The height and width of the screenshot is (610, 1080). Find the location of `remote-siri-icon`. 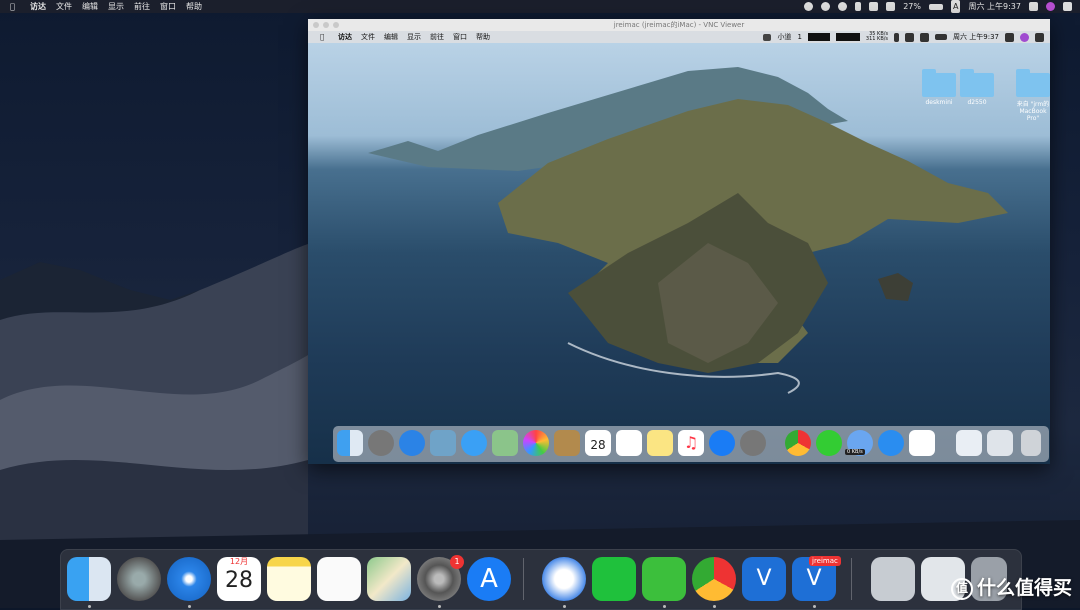

remote-siri-icon is located at coordinates (1024, 37).